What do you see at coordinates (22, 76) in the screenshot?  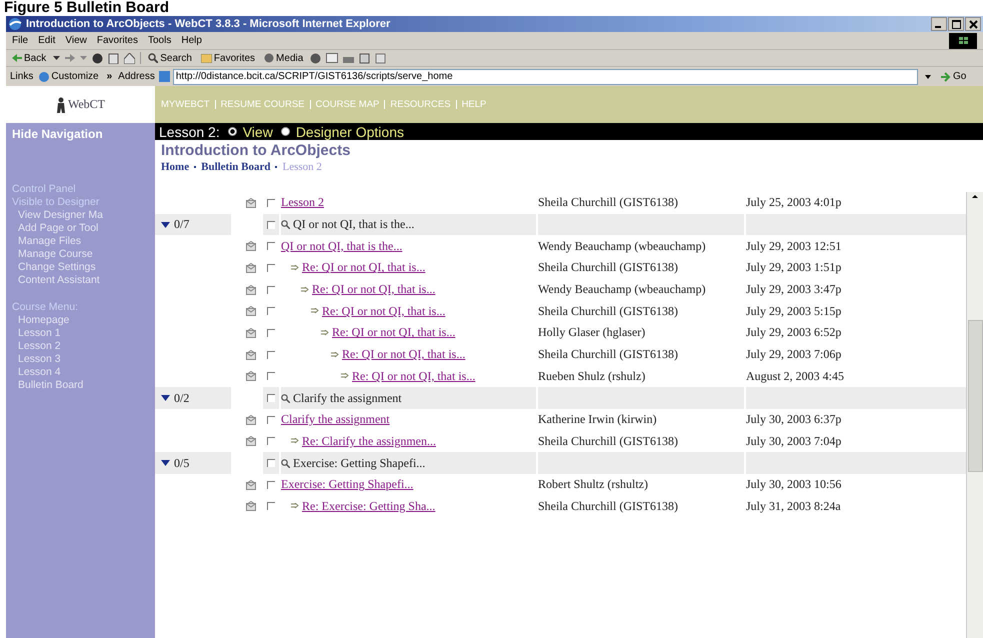 I see `links-label: Links` at bounding box center [22, 76].